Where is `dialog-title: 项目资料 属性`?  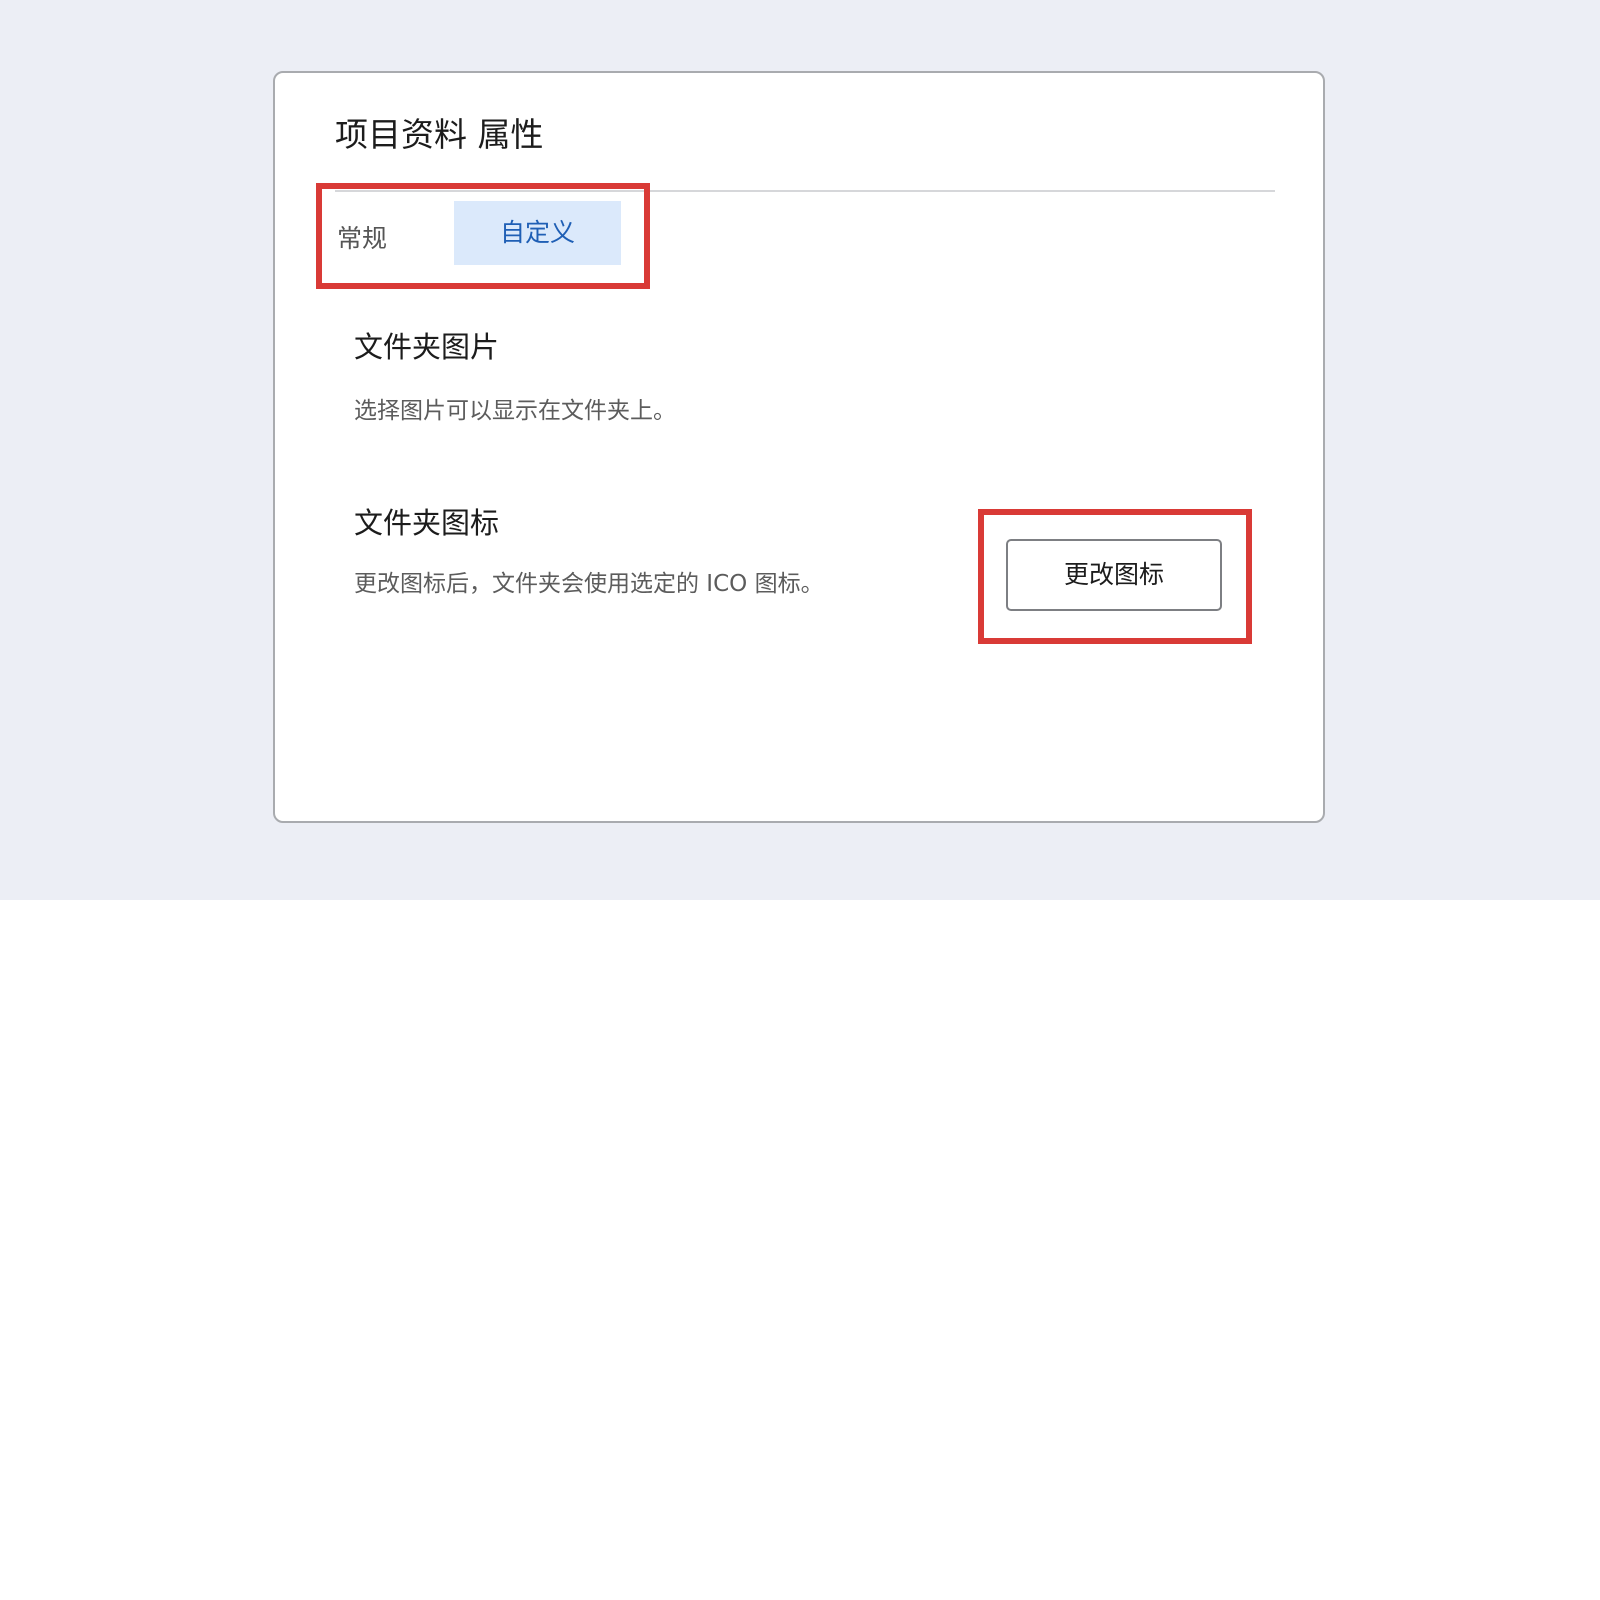 dialog-title: 项目资料 属性 is located at coordinates (439, 134).